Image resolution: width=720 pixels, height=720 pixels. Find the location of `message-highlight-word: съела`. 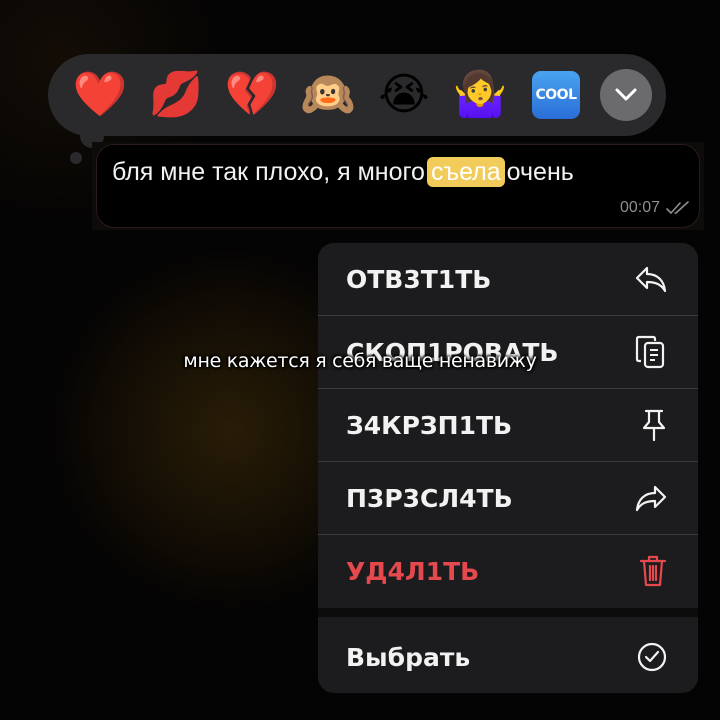

message-highlight-word: съела is located at coordinates (465, 172).